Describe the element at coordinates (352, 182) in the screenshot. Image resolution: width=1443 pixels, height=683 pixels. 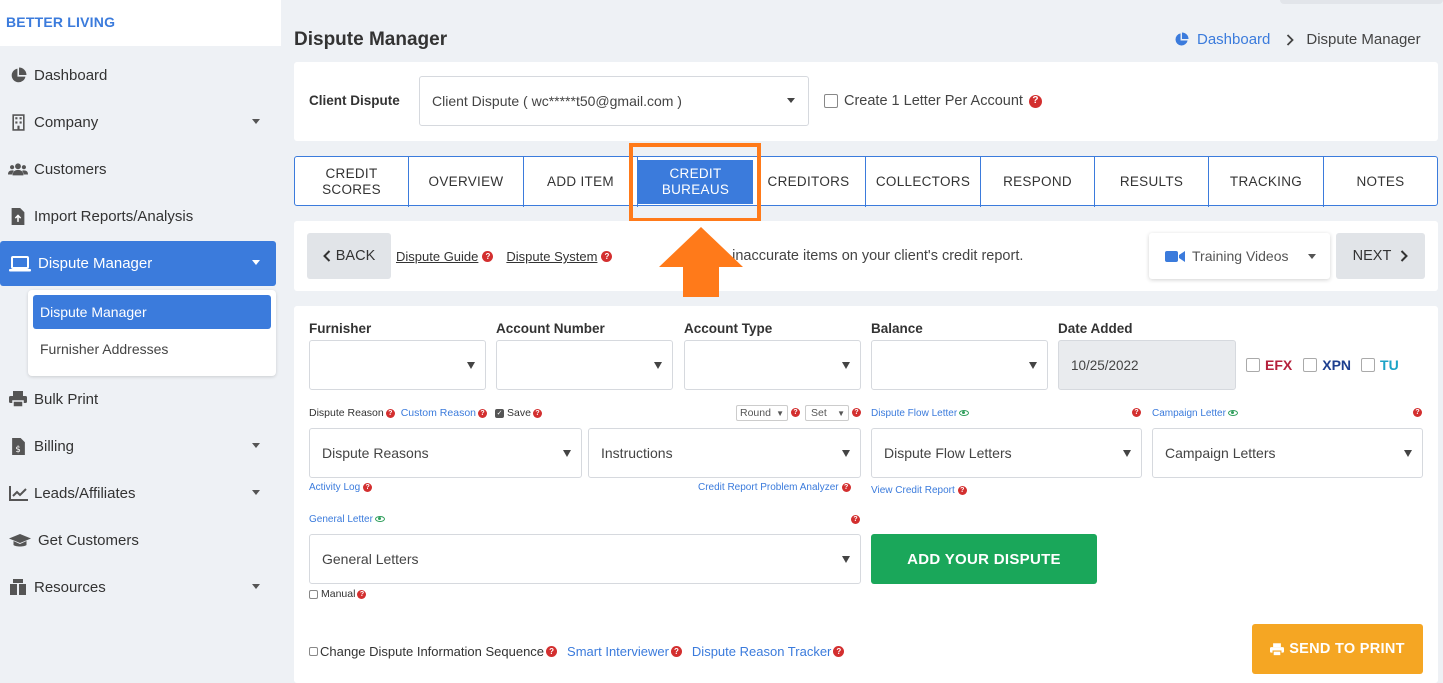
I see `tab-credit-scores: CREDIT SCORES` at that location.